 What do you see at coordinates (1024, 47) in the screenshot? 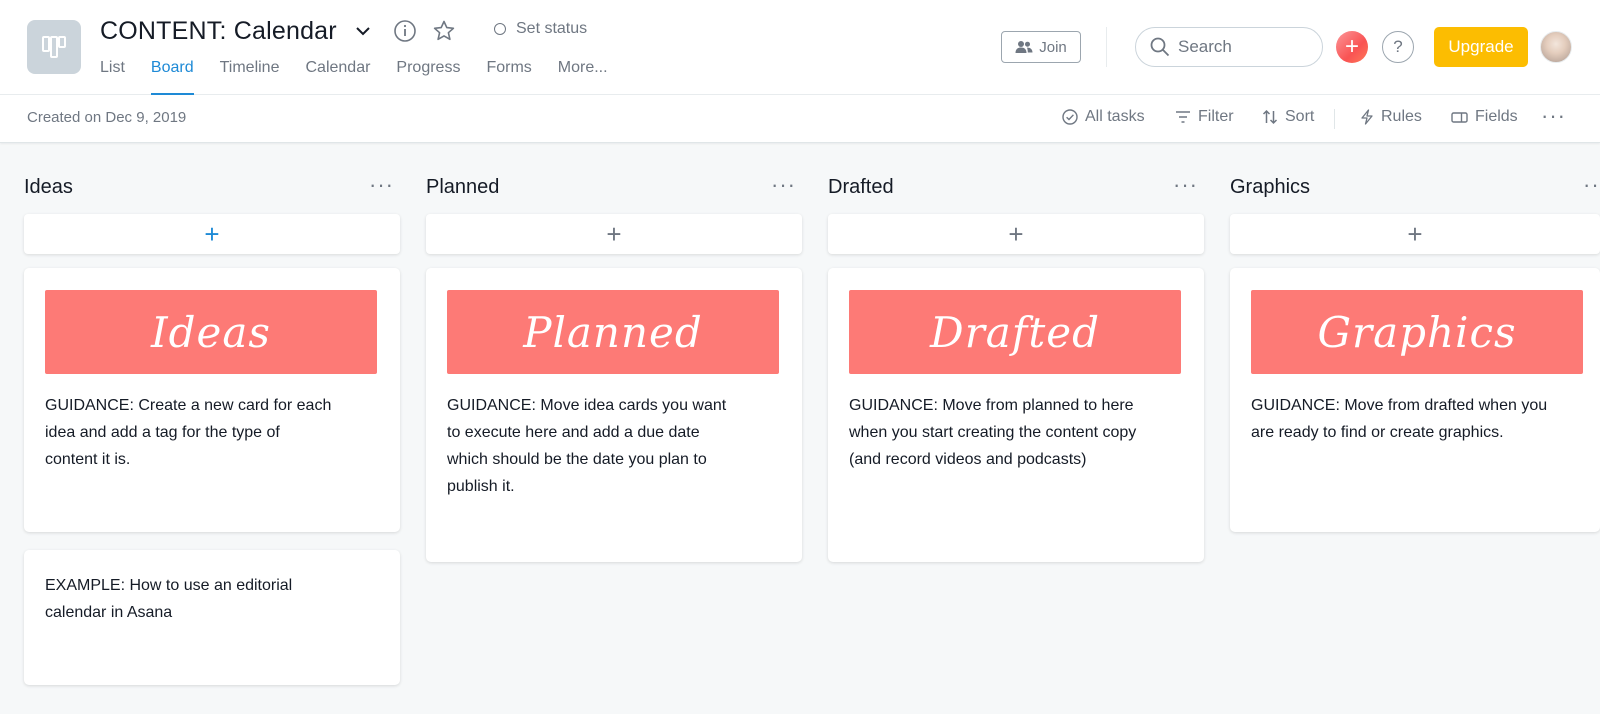
I see `people-icon` at bounding box center [1024, 47].